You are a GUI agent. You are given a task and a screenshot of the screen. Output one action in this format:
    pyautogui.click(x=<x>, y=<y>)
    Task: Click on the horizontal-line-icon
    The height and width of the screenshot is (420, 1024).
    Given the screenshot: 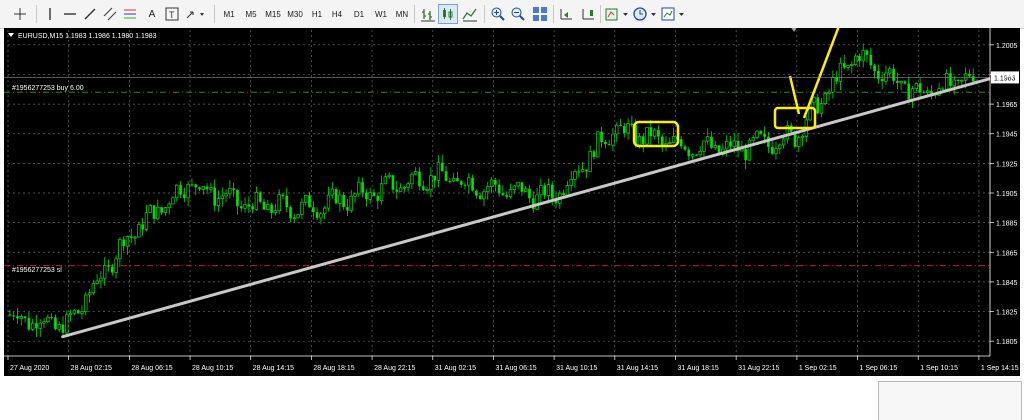 What is the action you would take?
    pyautogui.click(x=70, y=14)
    